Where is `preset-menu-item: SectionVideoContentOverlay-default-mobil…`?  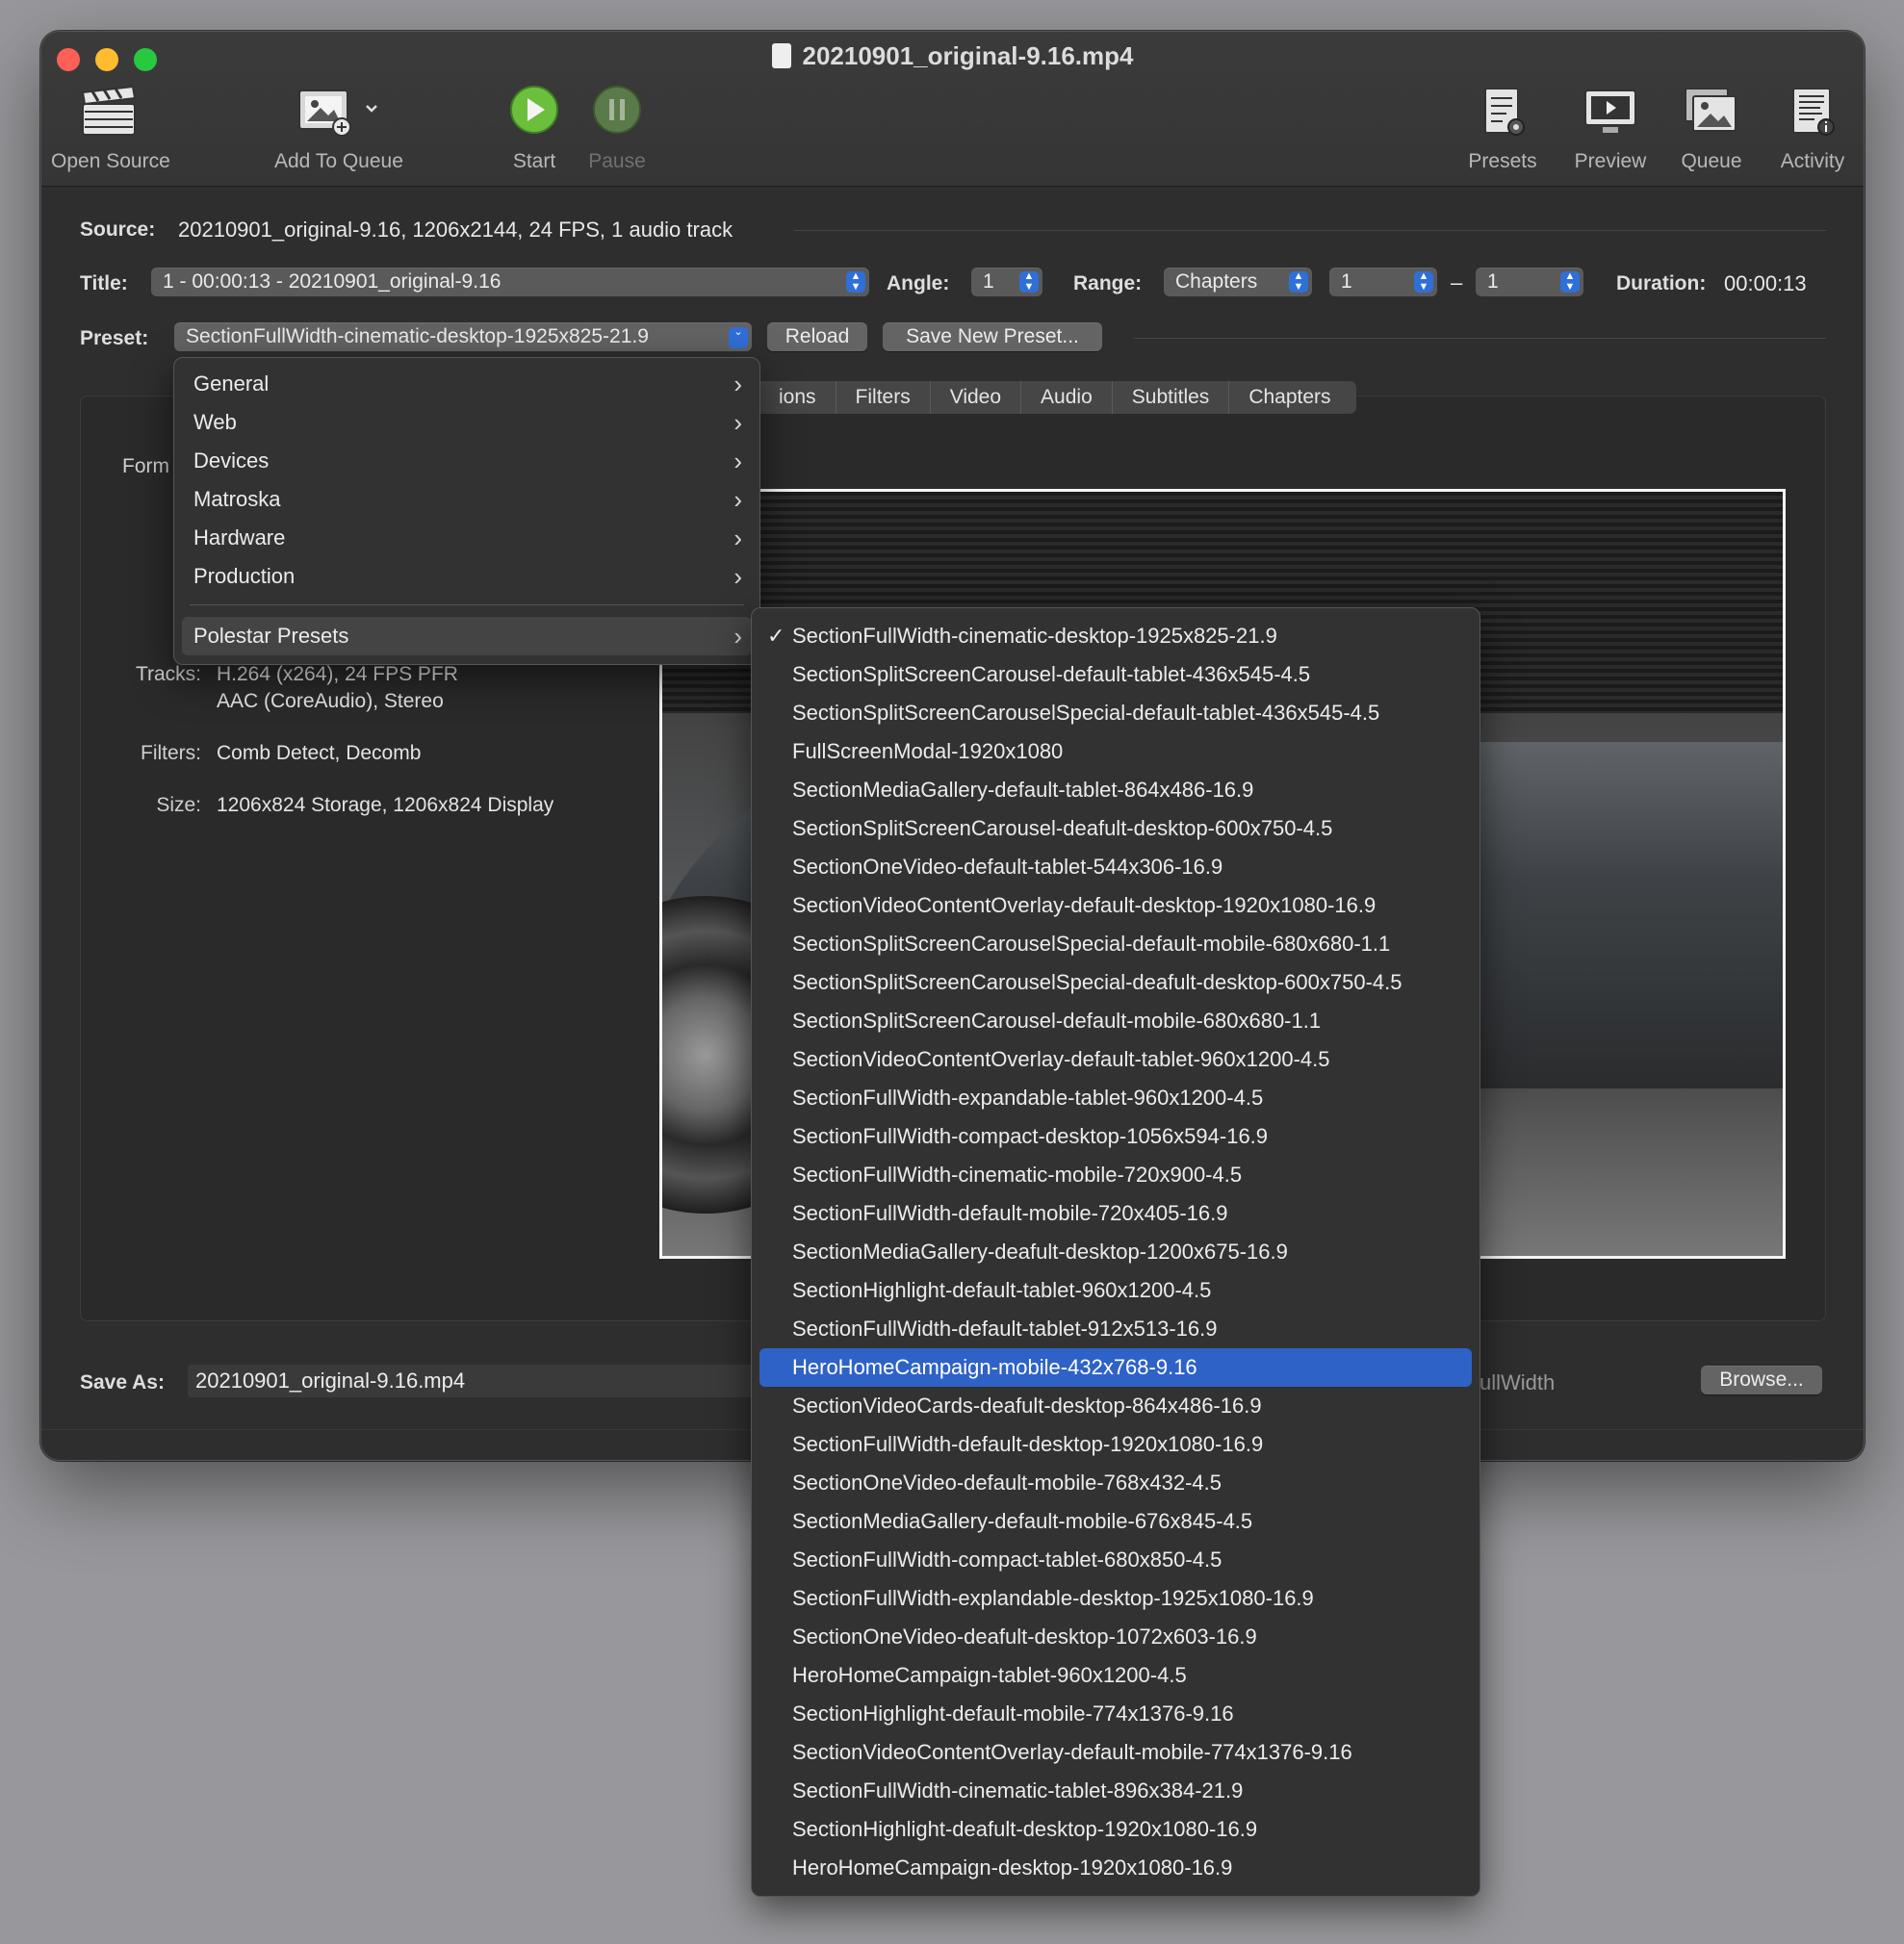
preset-menu-item: SectionVideoContentOverlay-default-mobil… is located at coordinates (1116, 1752).